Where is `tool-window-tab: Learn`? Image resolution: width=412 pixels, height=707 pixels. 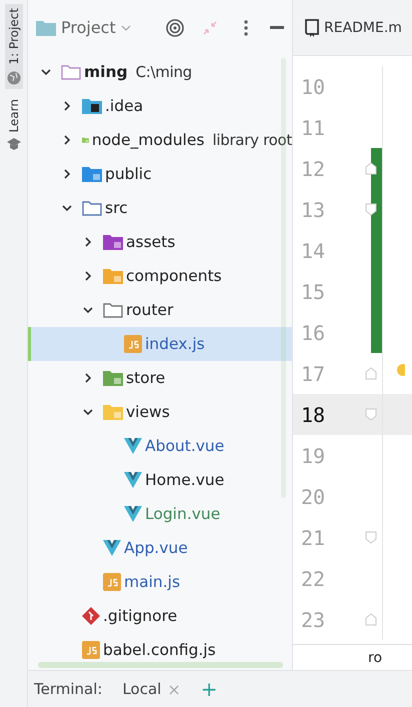
tool-window-tab: Learn is located at coordinates (13, 124).